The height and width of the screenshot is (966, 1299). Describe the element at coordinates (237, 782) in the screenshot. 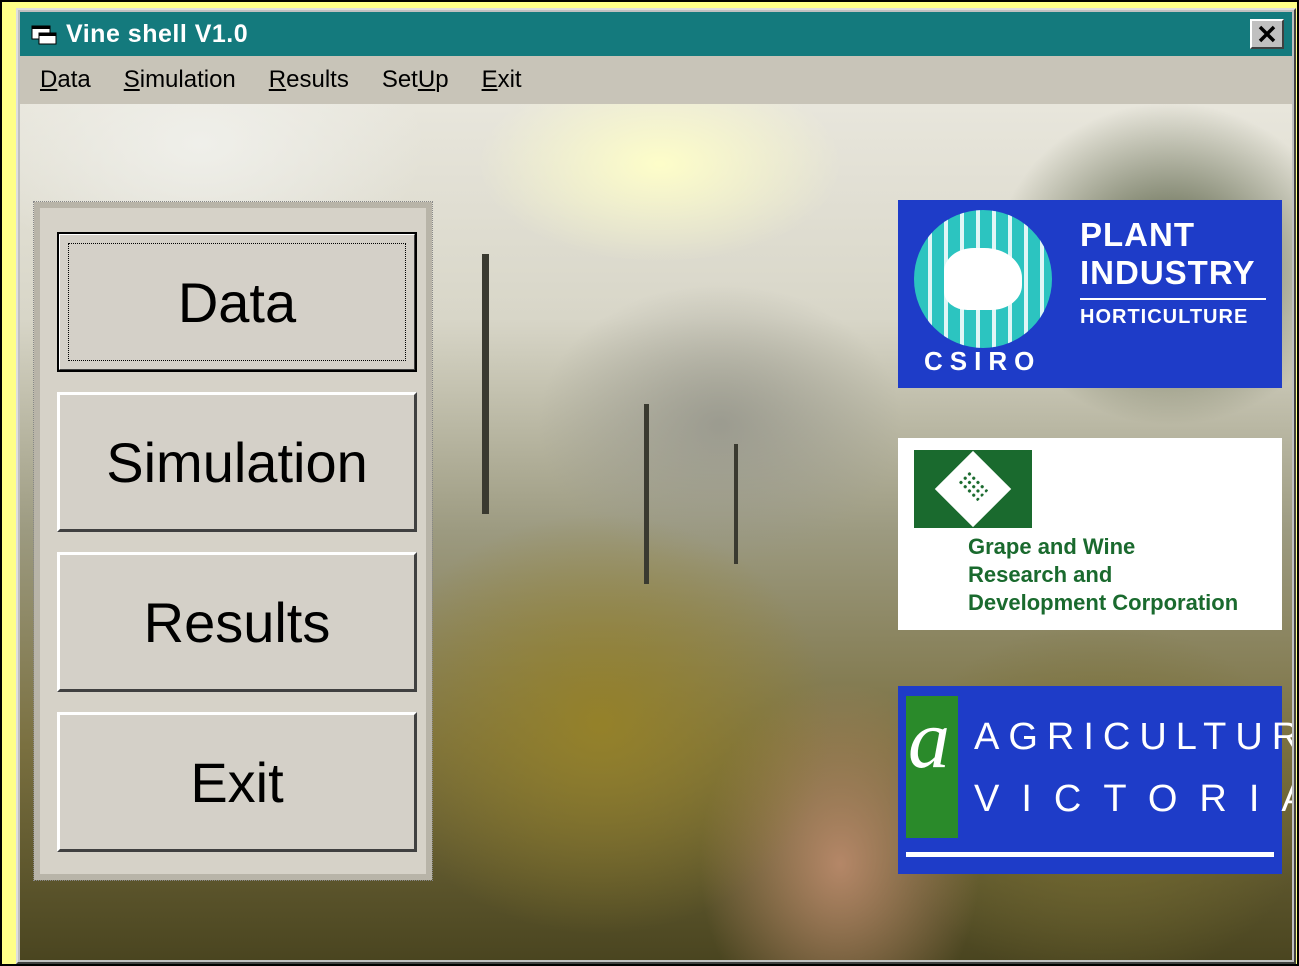

I see `exit-button: Exit` at that location.